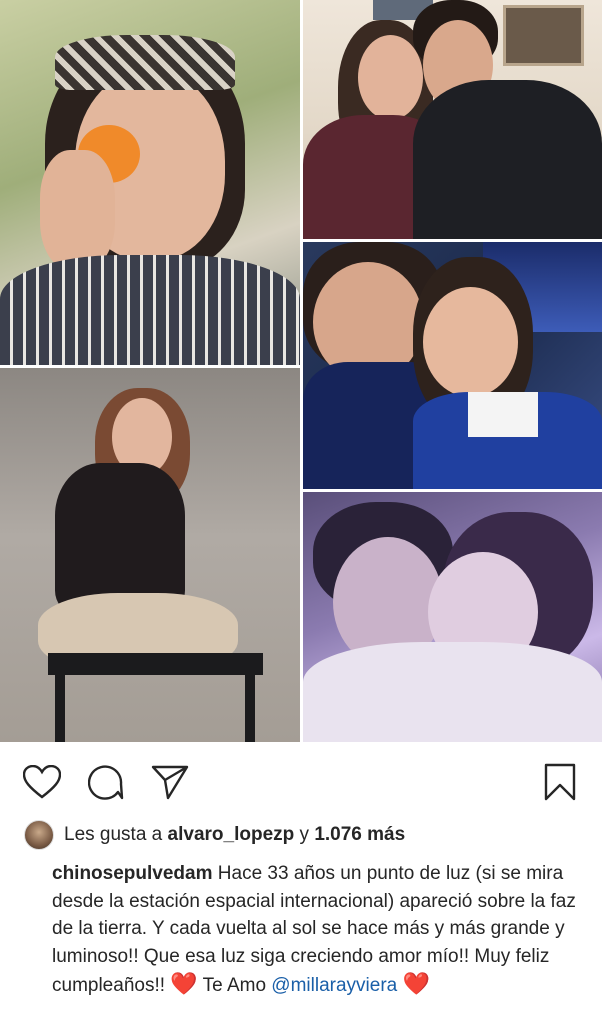 The image size is (602, 1024). What do you see at coordinates (39, 835) in the screenshot?
I see `liker-avatar` at bounding box center [39, 835].